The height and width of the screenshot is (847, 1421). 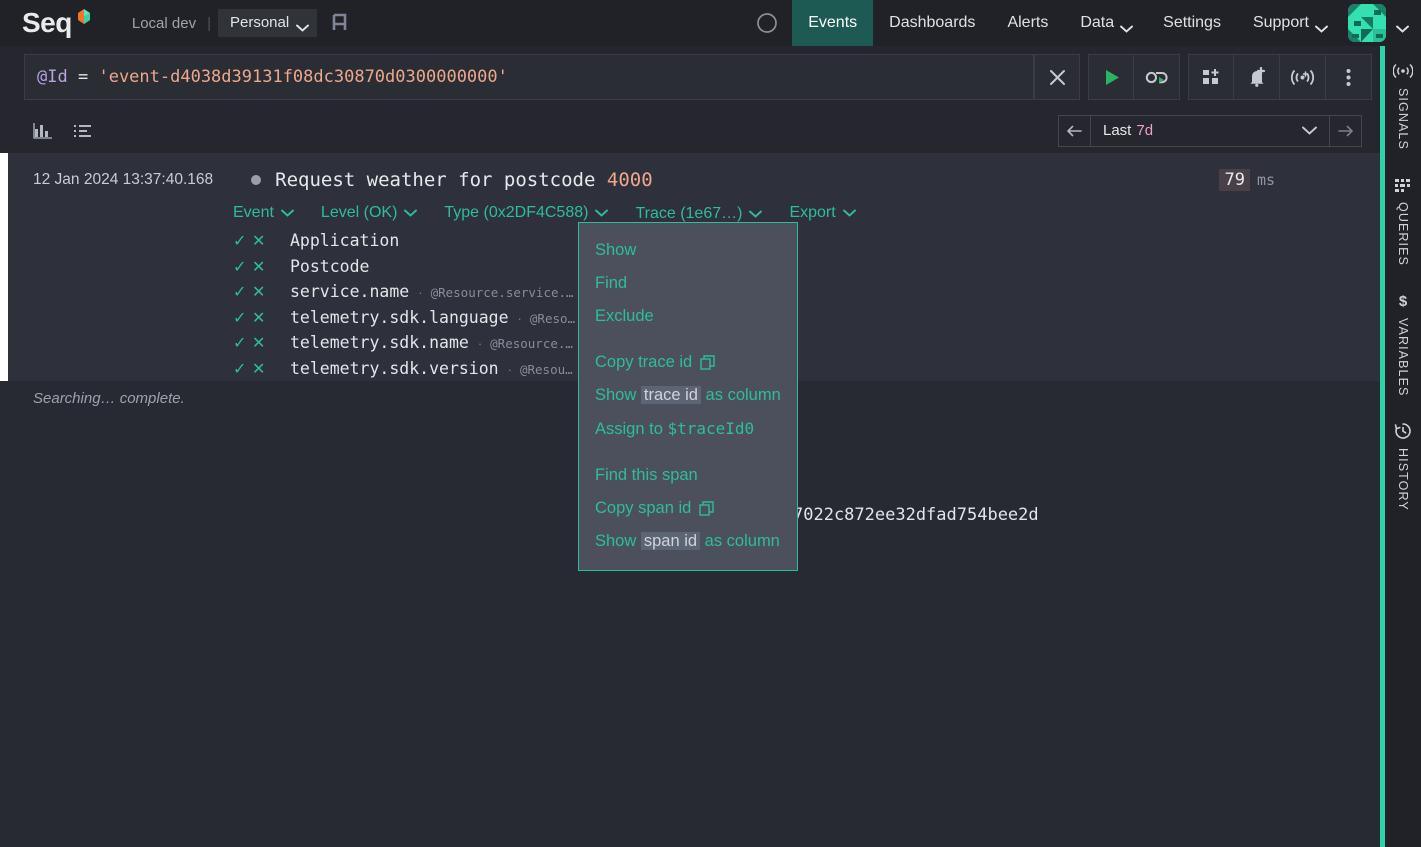 I want to click on tab-event: Event, so click(x=270, y=214).